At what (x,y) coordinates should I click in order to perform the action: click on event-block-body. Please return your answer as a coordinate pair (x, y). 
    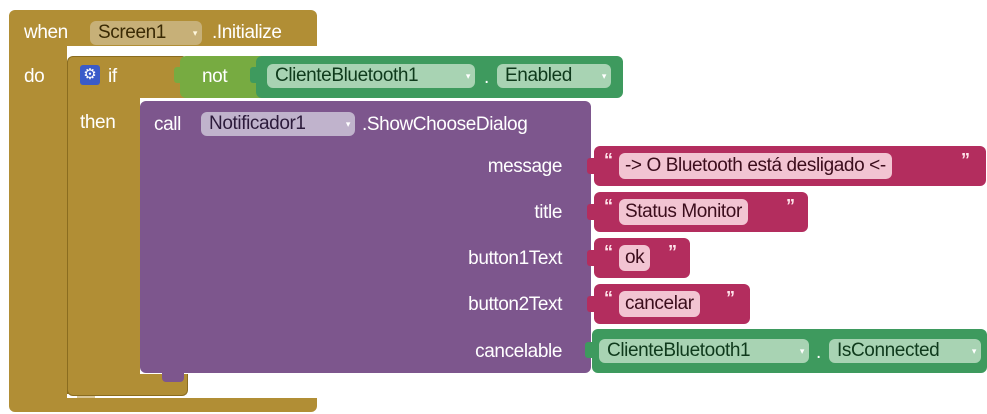
    Looking at the image, I should click on (38, 223).